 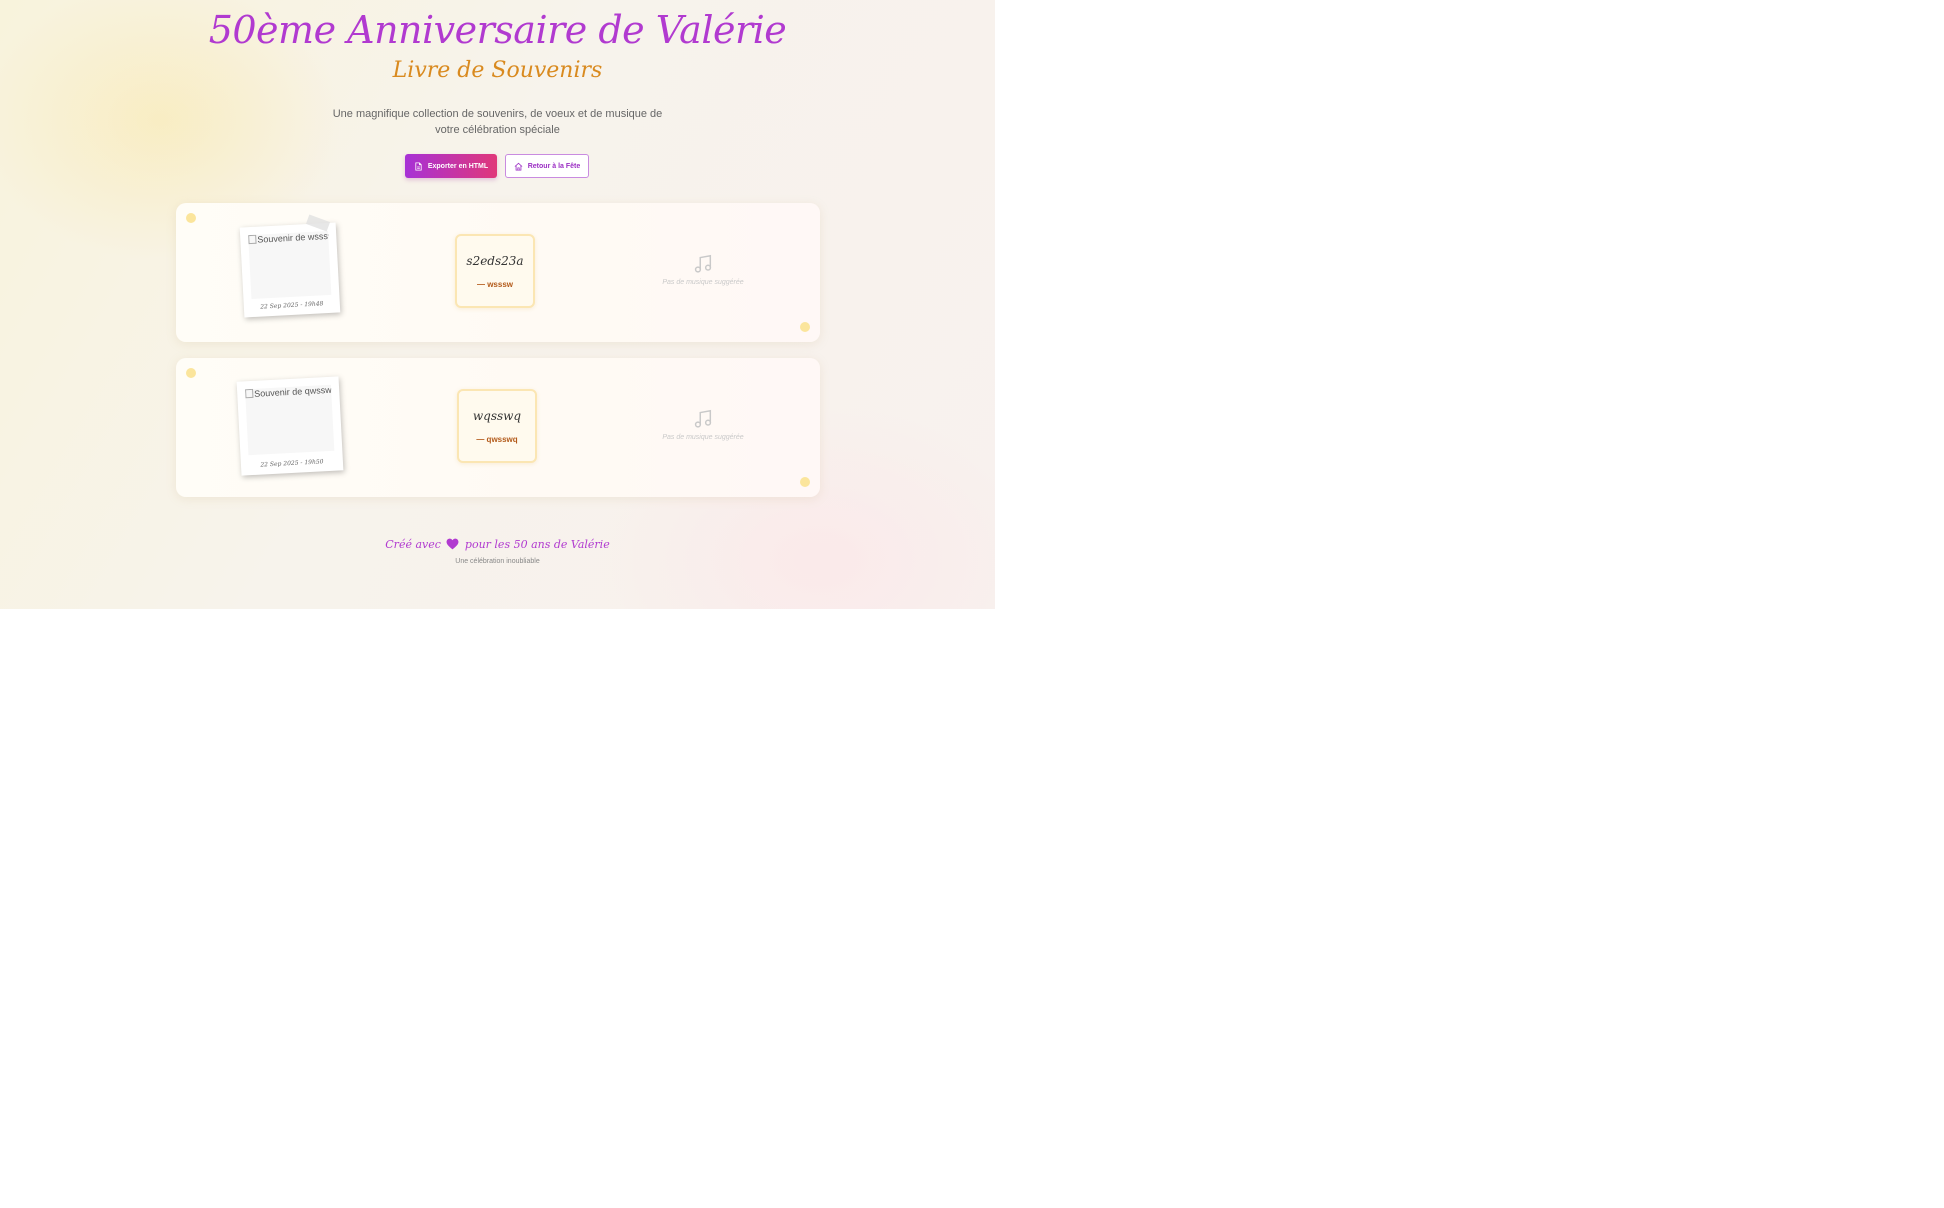 What do you see at coordinates (495, 271) in the screenshot?
I see `wish-note: s2eds23a — wsssw` at bounding box center [495, 271].